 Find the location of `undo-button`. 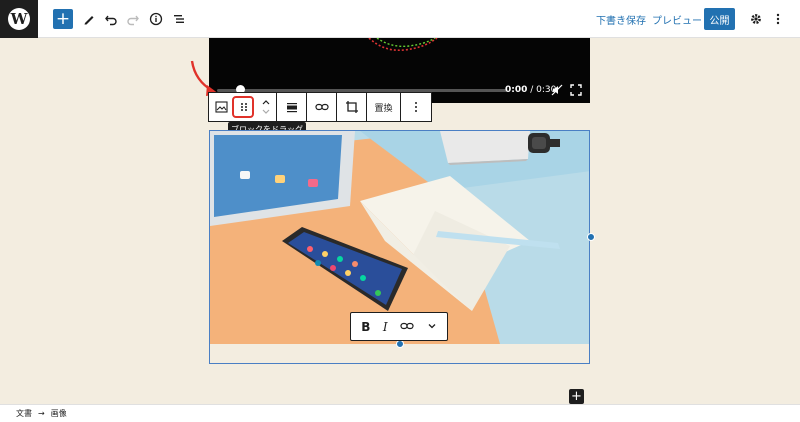

undo-button is located at coordinates (111, 19).